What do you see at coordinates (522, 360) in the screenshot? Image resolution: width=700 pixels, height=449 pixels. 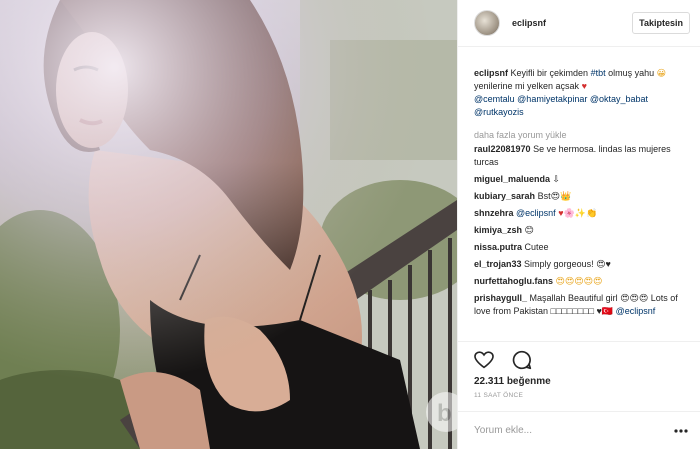 I see `speech-bubble-icon` at bounding box center [522, 360].